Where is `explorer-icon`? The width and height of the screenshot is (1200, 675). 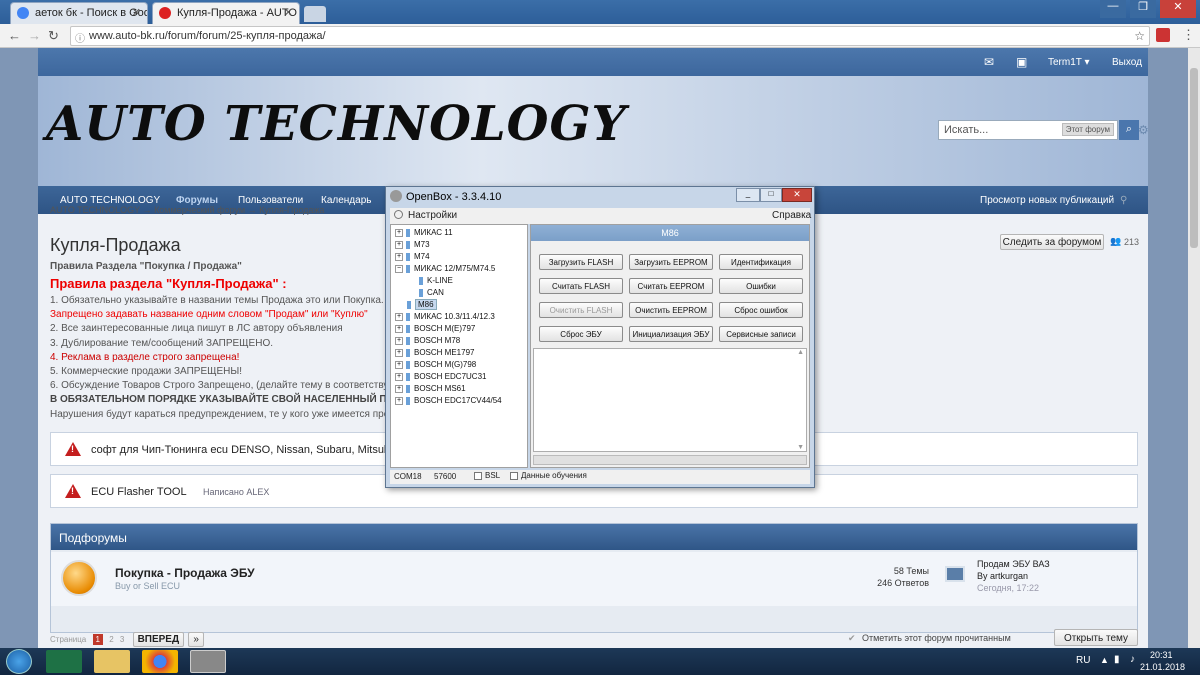 explorer-icon is located at coordinates (112, 661).